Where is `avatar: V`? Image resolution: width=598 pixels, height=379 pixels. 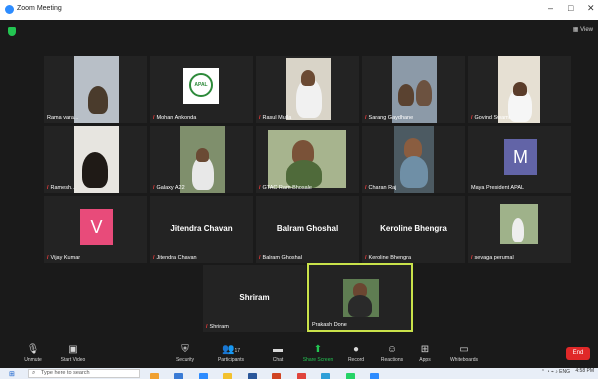
avatar: V is located at coordinates (96, 227).